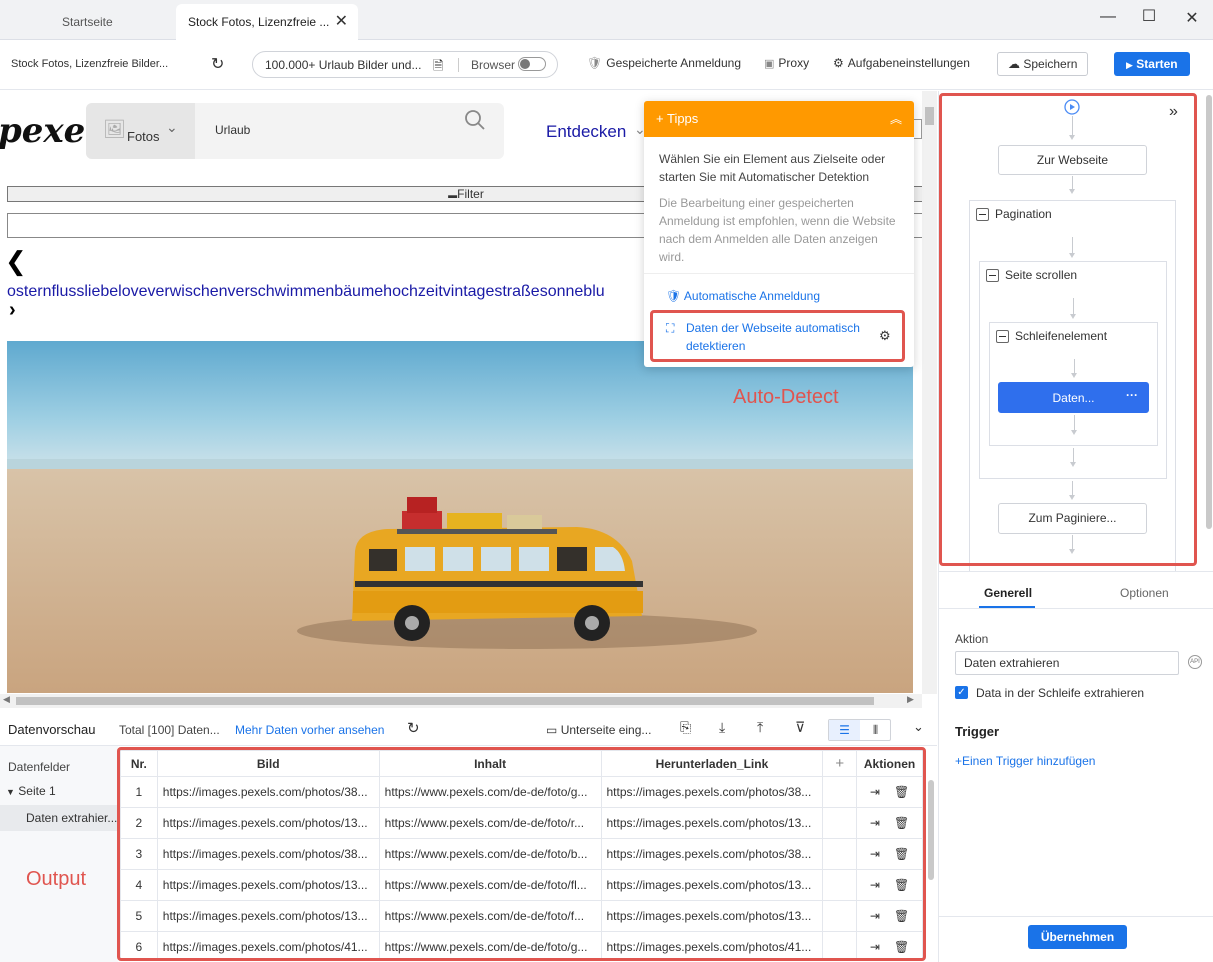 The height and width of the screenshot is (962, 1213). What do you see at coordinates (685, 727) in the screenshot?
I see `export-icon: ⎘` at bounding box center [685, 727].